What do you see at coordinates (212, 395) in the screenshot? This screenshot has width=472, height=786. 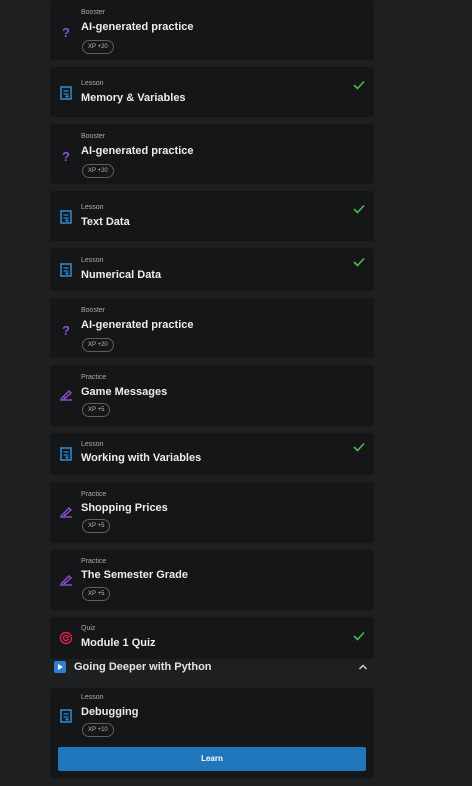 I see `list-item-practice-game-messages: Practice Game Messages XP +5` at bounding box center [212, 395].